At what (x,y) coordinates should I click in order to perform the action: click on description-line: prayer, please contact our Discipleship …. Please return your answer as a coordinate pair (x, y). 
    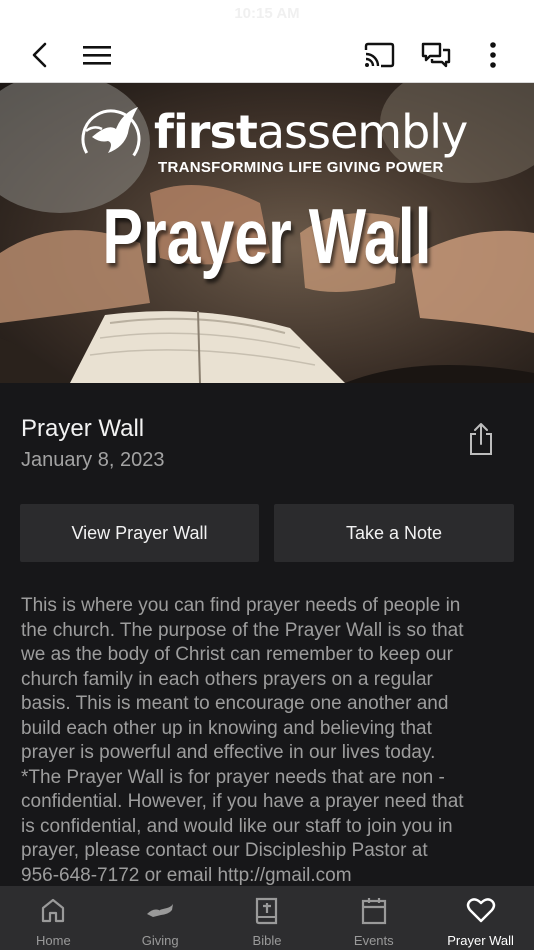
    Looking at the image, I should click on (224, 850).